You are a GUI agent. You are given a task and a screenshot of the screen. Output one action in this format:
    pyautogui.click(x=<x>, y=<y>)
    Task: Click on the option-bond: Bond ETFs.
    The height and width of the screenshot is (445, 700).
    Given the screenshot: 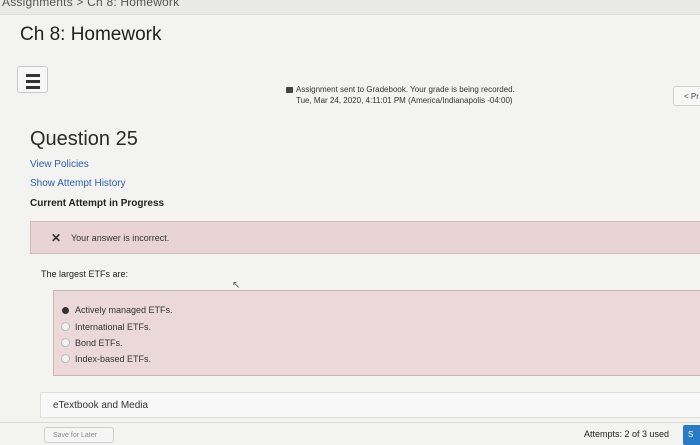 What is the action you would take?
    pyautogui.click(x=92, y=343)
    